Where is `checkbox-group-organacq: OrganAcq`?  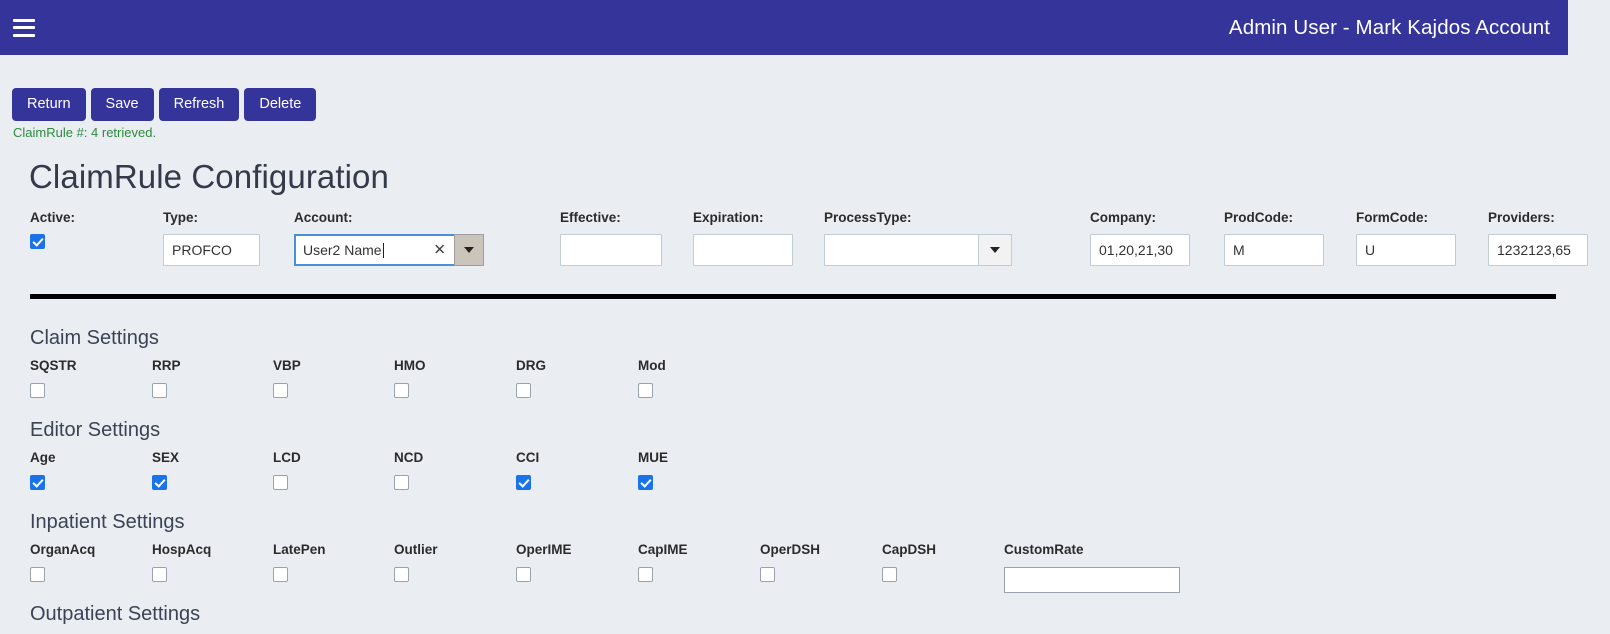
checkbox-group-organacq: OrganAcq is located at coordinates (62, 562).